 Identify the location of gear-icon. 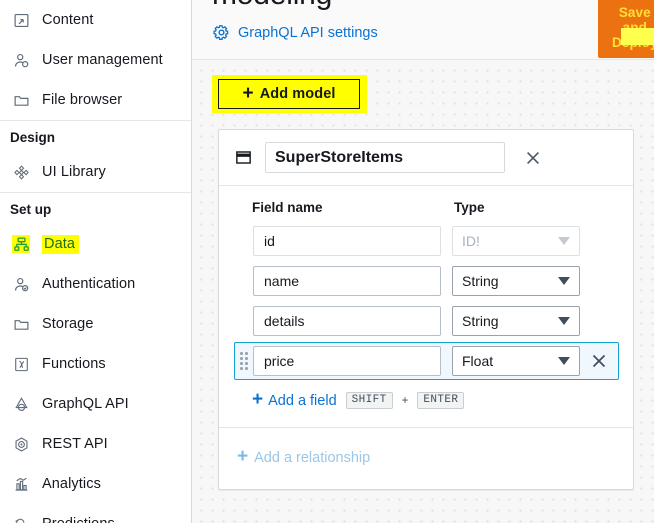
(221, 32).